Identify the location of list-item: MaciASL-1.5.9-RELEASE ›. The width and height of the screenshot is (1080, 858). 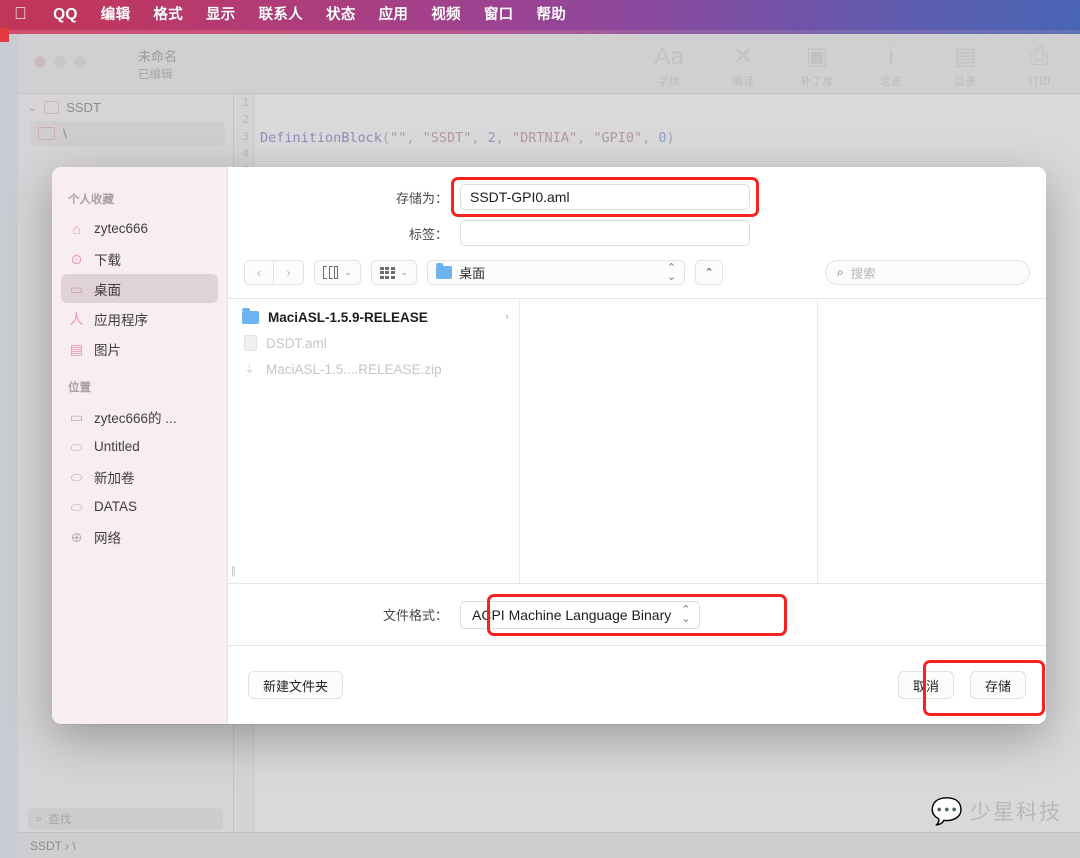
(373, 317).